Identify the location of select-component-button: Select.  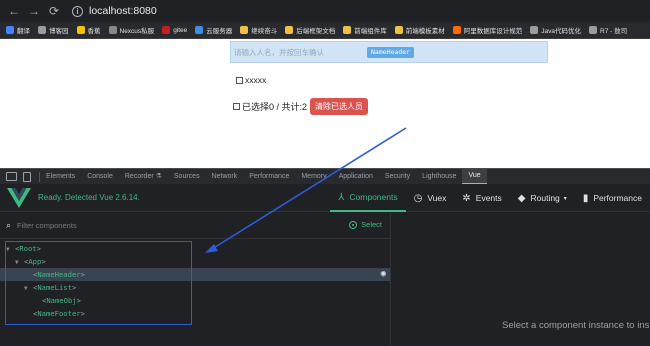
(365, 224).